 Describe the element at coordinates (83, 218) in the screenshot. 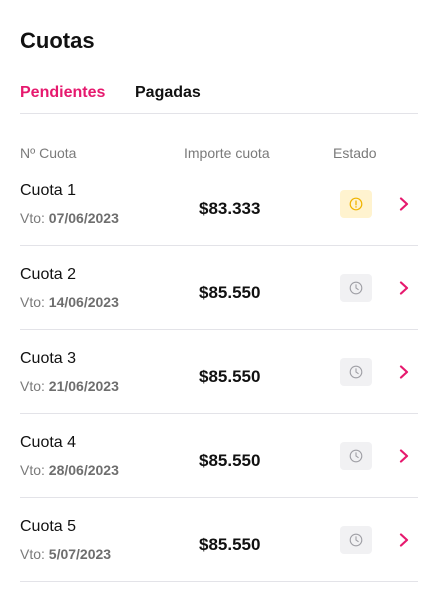

I see `due-date: 07/06/2023` at that location.